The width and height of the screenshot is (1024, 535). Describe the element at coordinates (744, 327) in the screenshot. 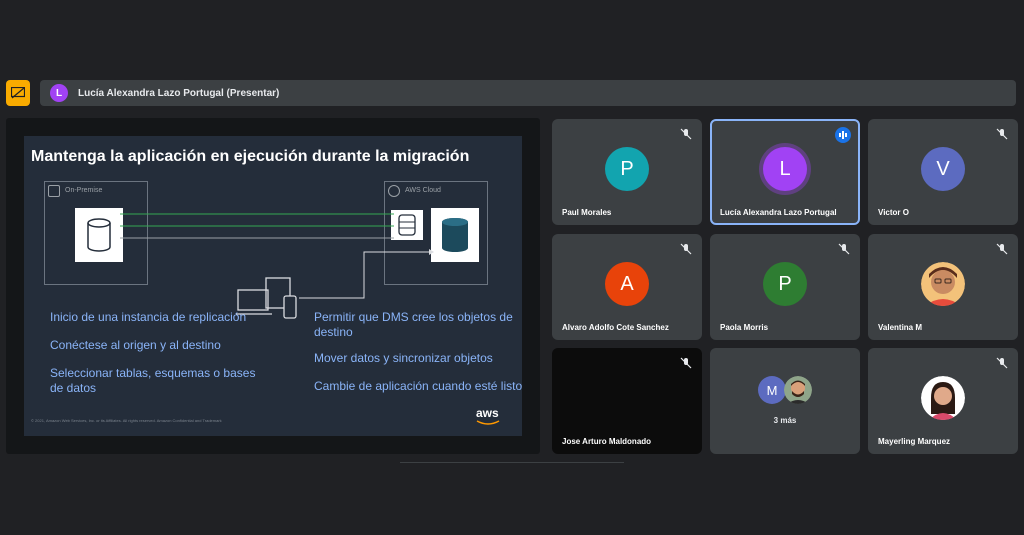

I see `participant-name: Paola Morris` at that location.